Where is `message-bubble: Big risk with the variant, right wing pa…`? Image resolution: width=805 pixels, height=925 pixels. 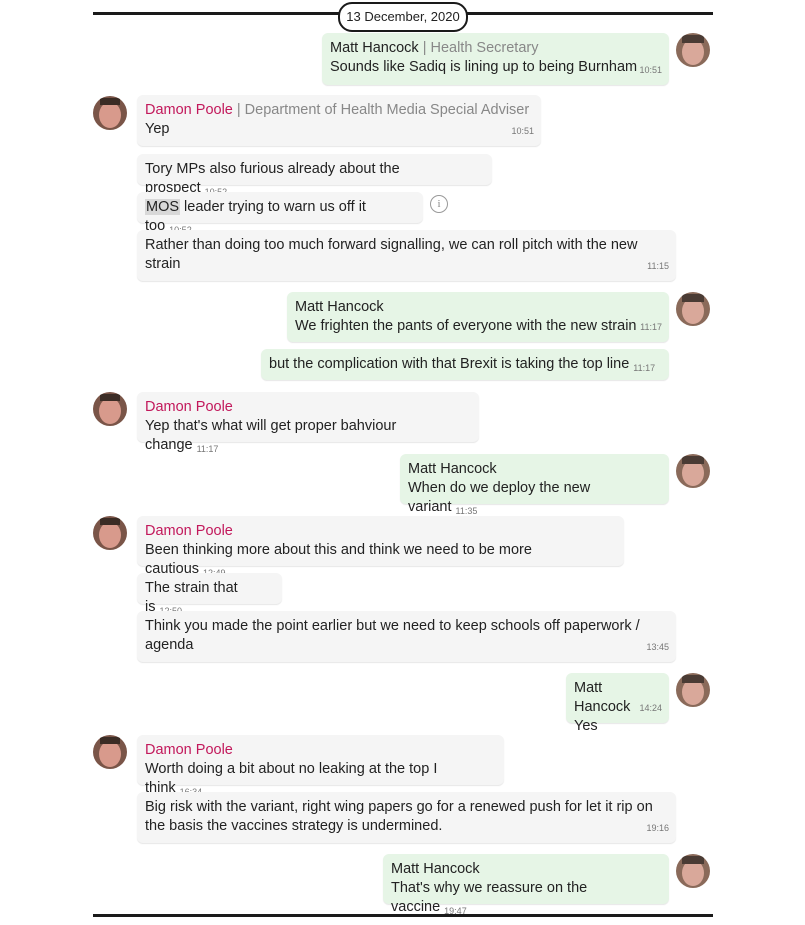
message-bubble: Big risk with the variant, right wing pa… is located at coordinates (406, 817).